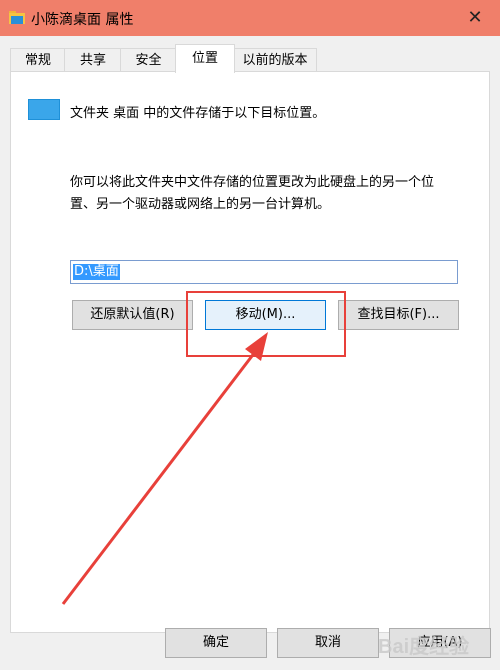  Describe the element at coordinates (198, 113) in the screenshot. I see `location-description: 文件夹 桌面 中的文件存储于以下目标位置。` at that location.